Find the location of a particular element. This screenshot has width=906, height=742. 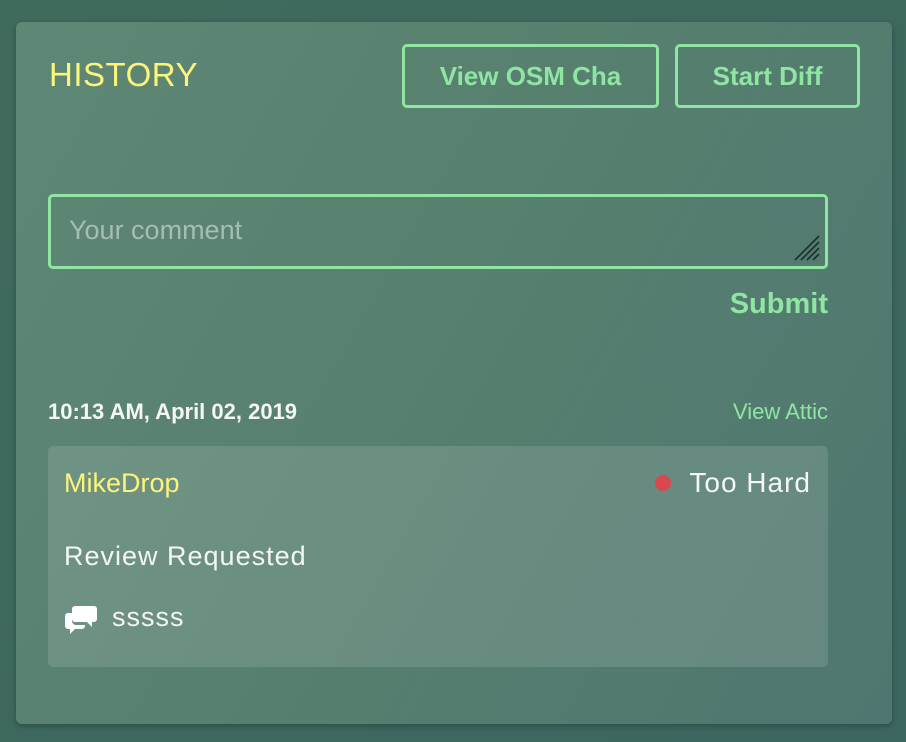

entry-status: Too Hard is located at coordinates (733, 483).